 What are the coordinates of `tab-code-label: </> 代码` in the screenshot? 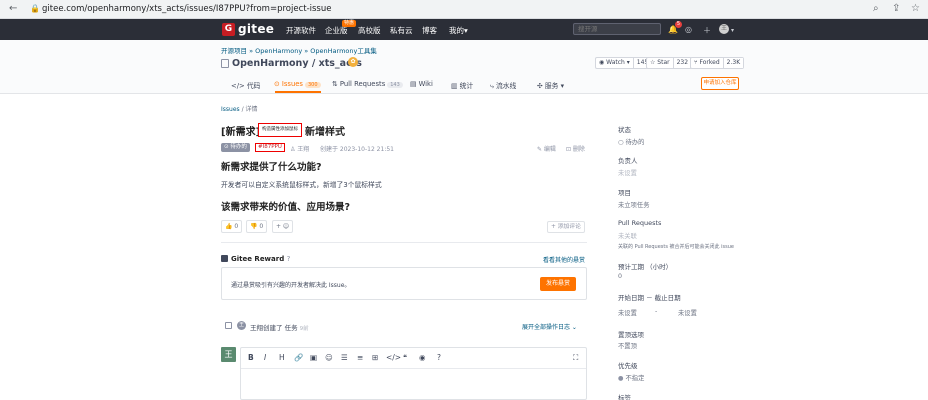 It's located at (246, 86).